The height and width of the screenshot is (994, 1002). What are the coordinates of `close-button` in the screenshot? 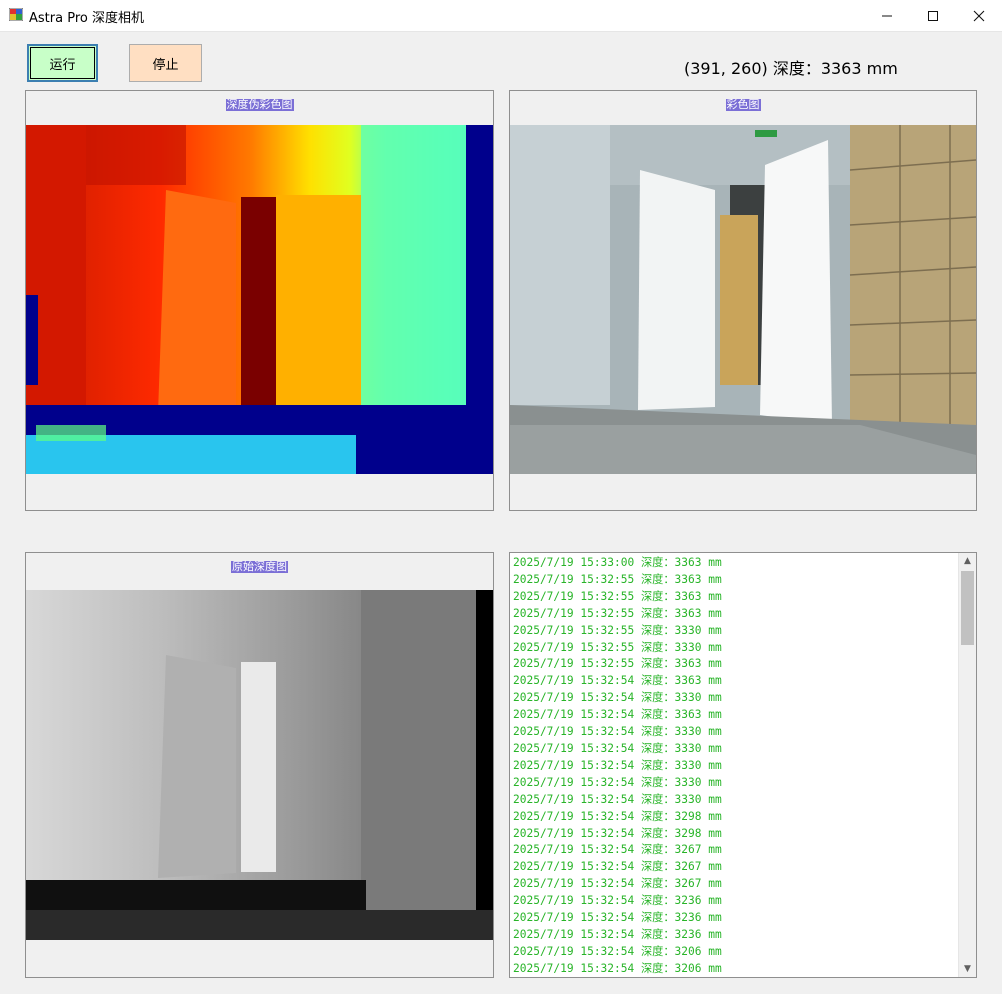 It's located at (979, 15).